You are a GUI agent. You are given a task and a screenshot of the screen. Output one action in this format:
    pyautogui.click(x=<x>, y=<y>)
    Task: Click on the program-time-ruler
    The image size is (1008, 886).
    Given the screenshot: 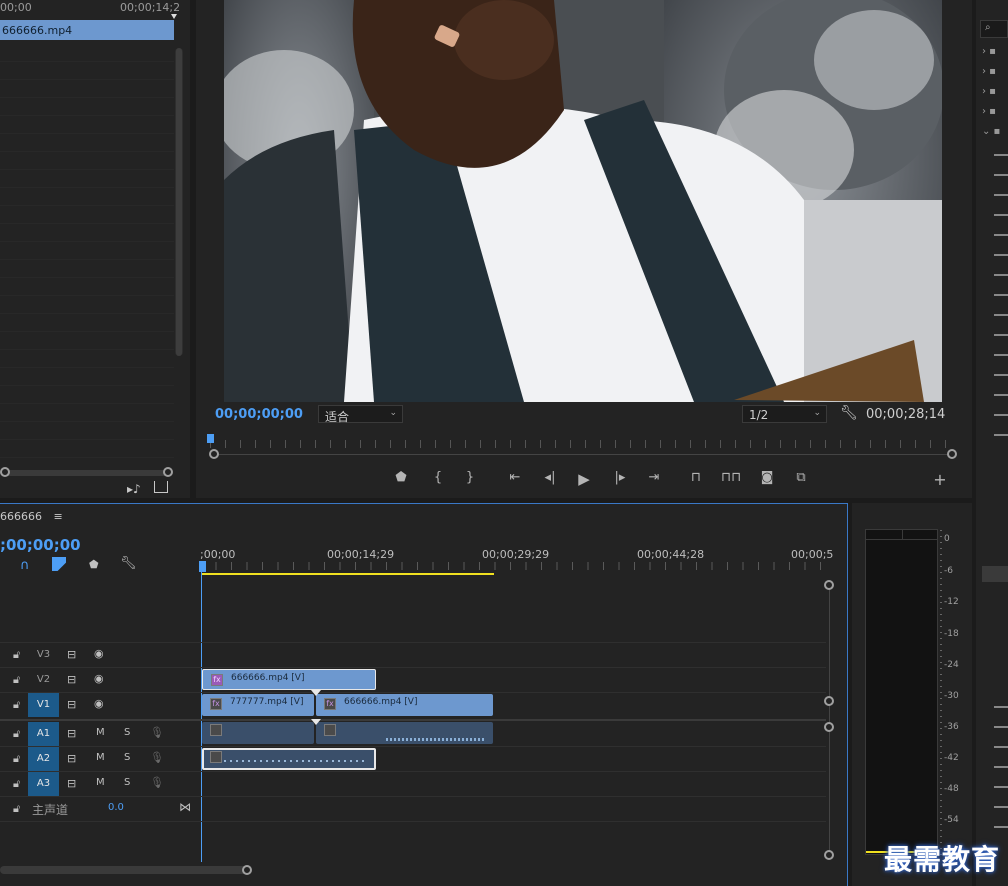 What is the action you would take?
    pyautogui.click(x=584, y=444)
    